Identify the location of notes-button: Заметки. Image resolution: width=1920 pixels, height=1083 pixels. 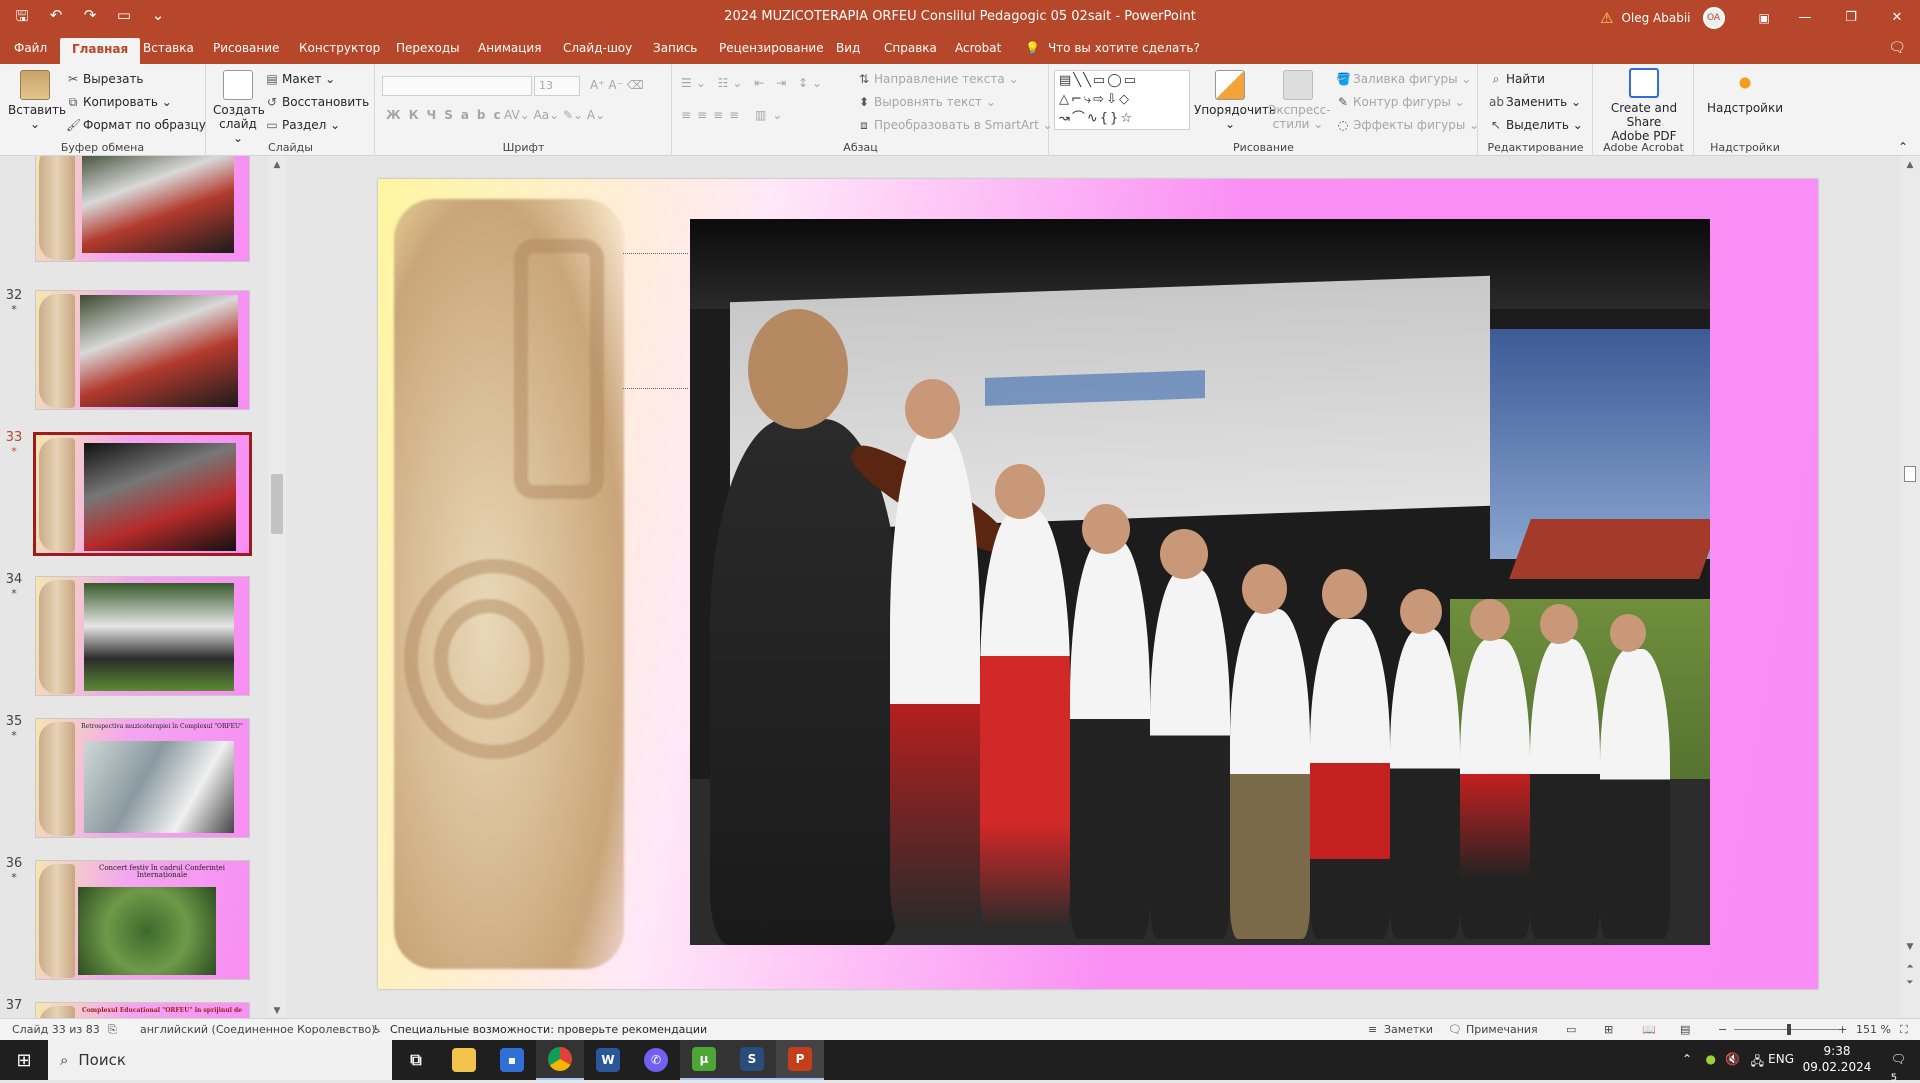
(1408, 1029).